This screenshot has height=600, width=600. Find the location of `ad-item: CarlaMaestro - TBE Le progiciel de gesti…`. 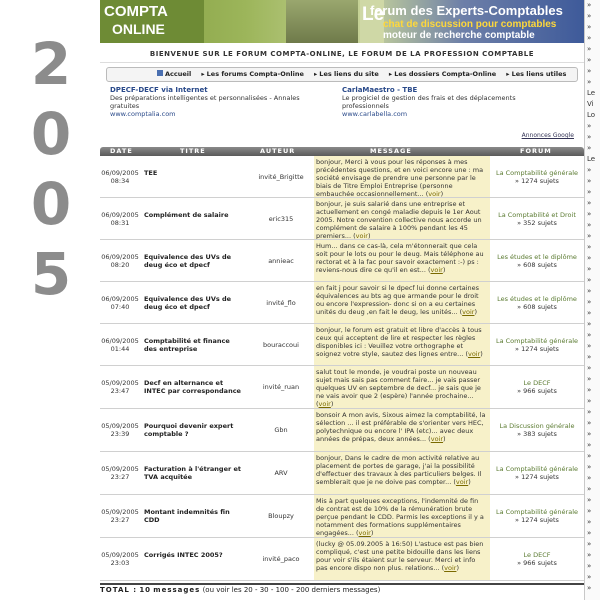

ad-item: CarlaMaestro - TBE Le progiciel de gesti… is located at coordinates (442, 102).